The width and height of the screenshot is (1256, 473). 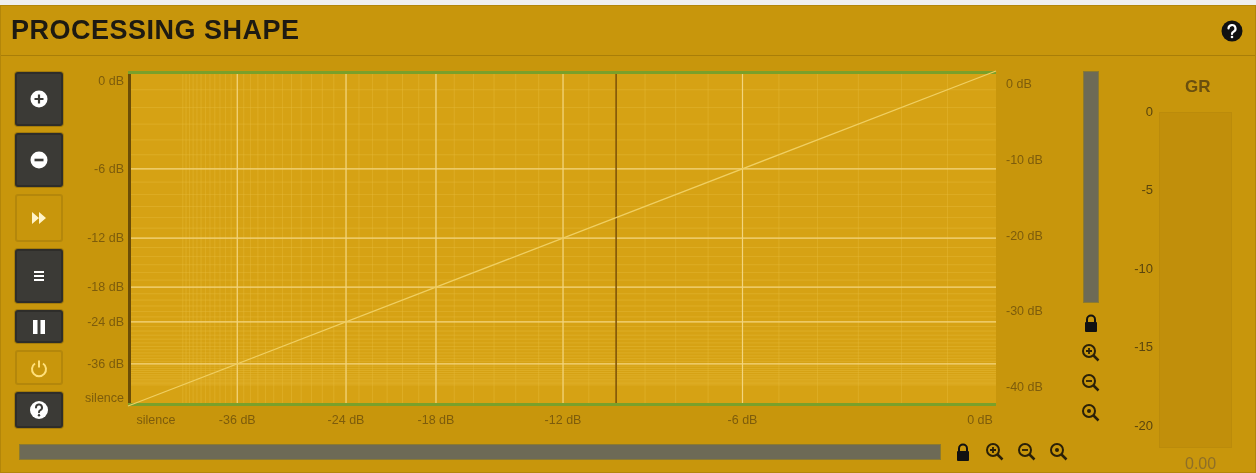 I want to click on scale-label: -20, so click(x=1143, y=426).